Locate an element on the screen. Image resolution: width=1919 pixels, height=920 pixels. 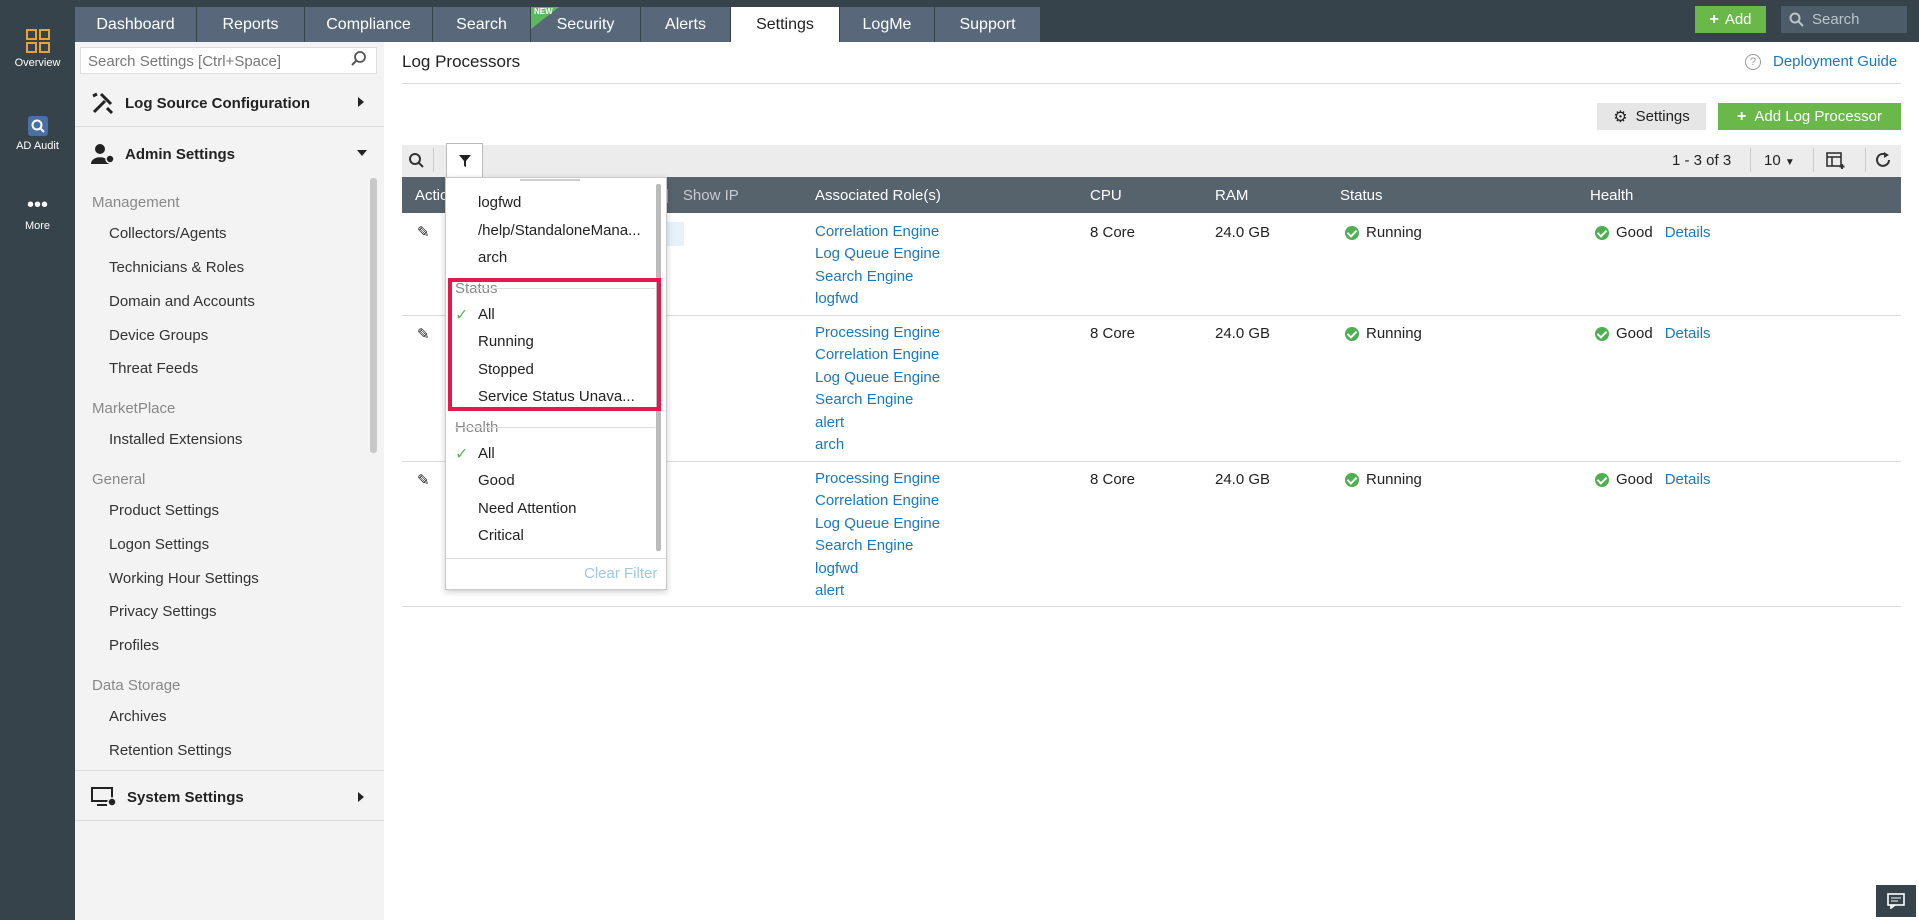
rail-ad-audit: AD Audit is located at coordinates (37, 133).